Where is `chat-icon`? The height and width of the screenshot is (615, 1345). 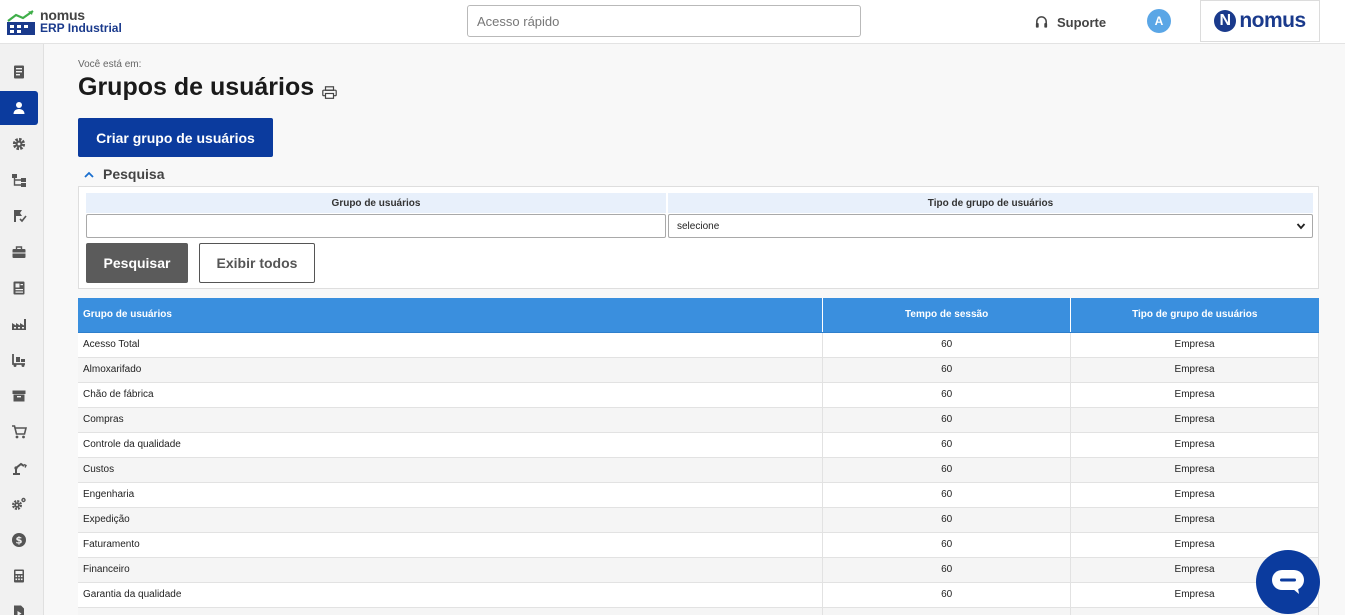 chat-icon is located at coordinates (1288, 582).